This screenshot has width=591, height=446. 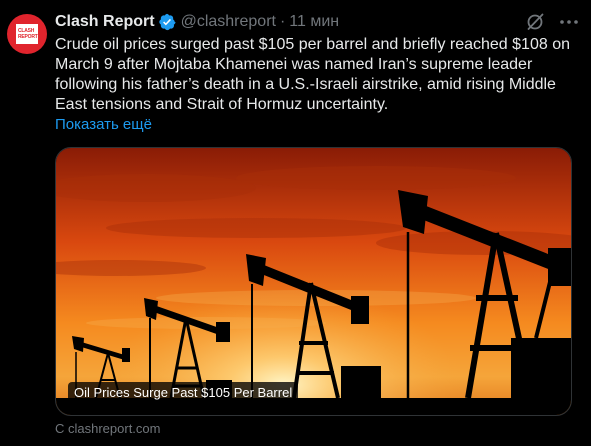 What do you see at coordinates (105, 22) in the screenshot?
I see `author-name: Clash Report` at bounding box center [105, 22].